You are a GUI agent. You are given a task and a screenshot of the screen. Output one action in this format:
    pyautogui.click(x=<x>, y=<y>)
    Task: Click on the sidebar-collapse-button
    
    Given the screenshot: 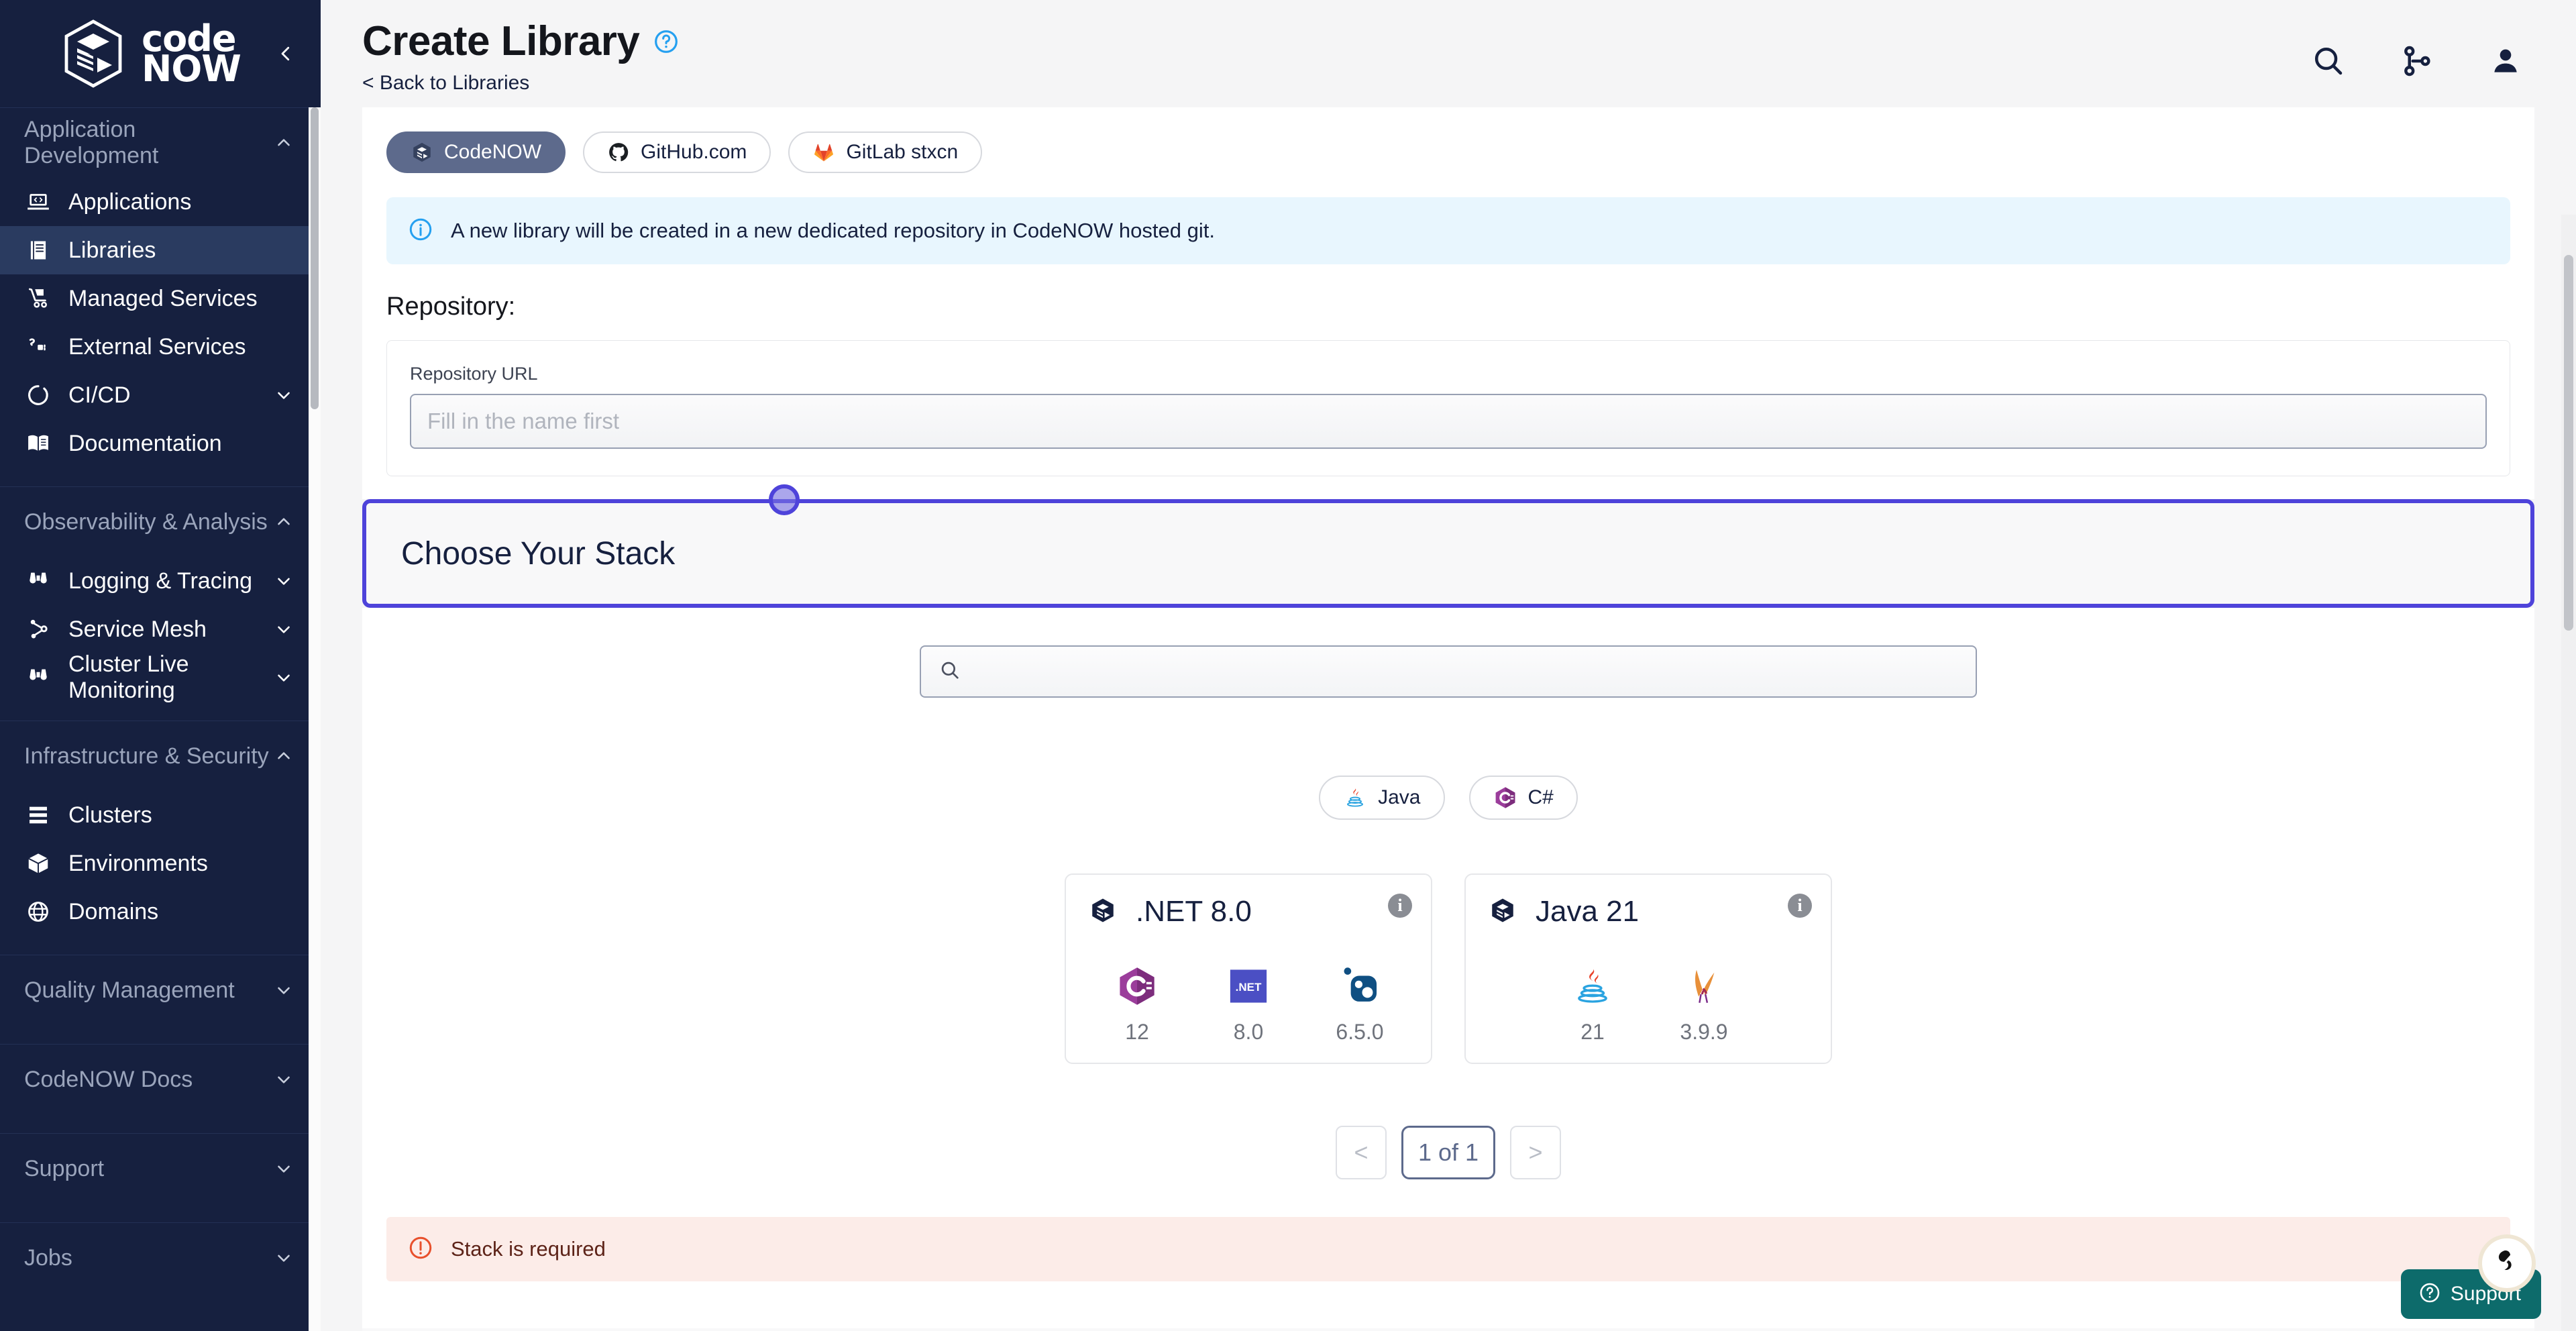 What is the action you would take?
    pyautogui.click(x=286, y=53)
    